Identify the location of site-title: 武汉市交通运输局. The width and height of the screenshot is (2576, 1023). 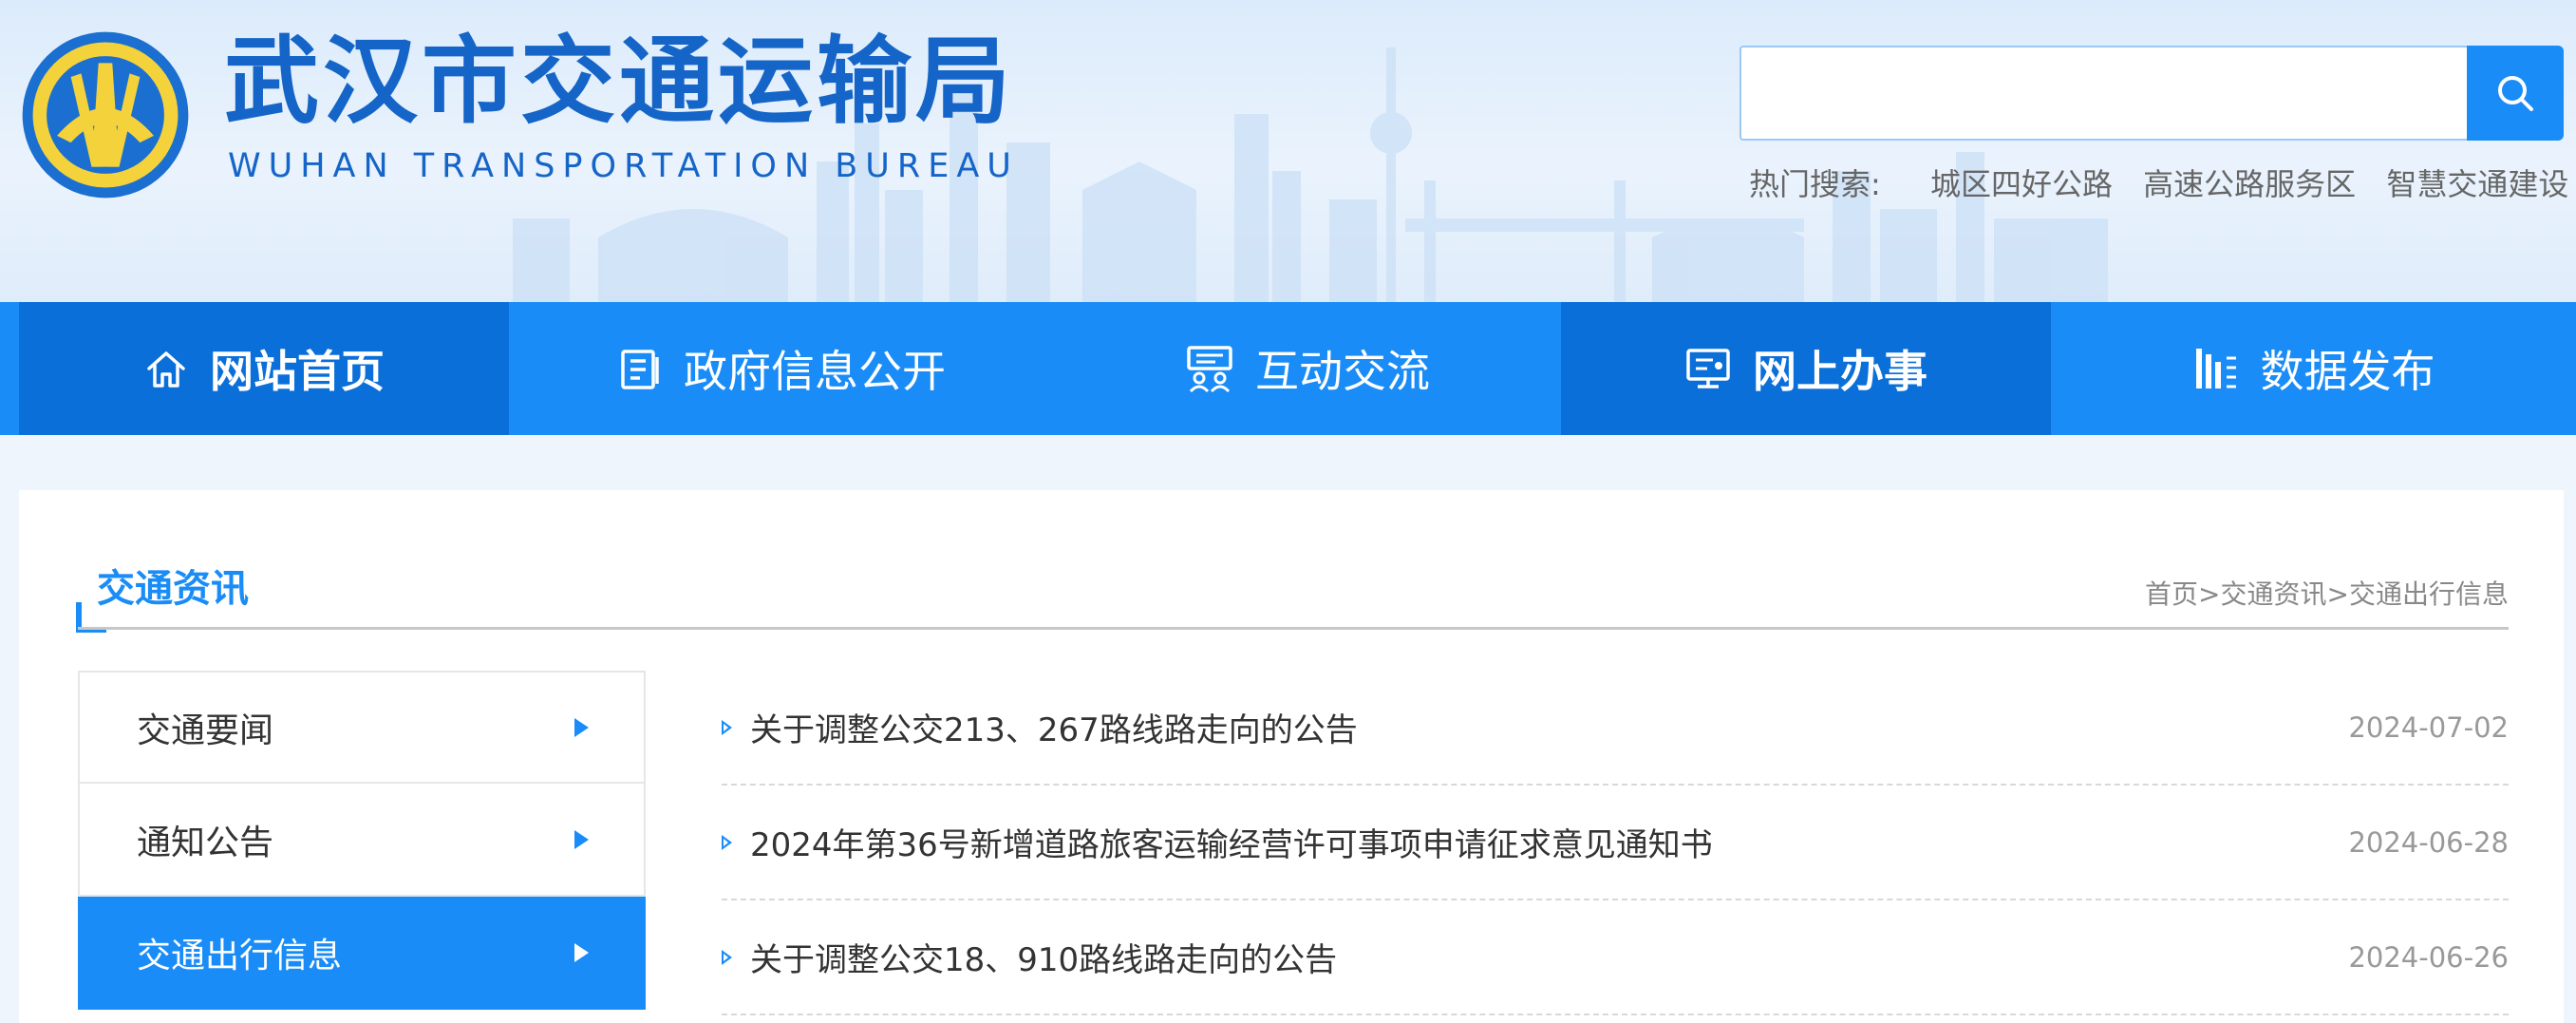
(619, 81).